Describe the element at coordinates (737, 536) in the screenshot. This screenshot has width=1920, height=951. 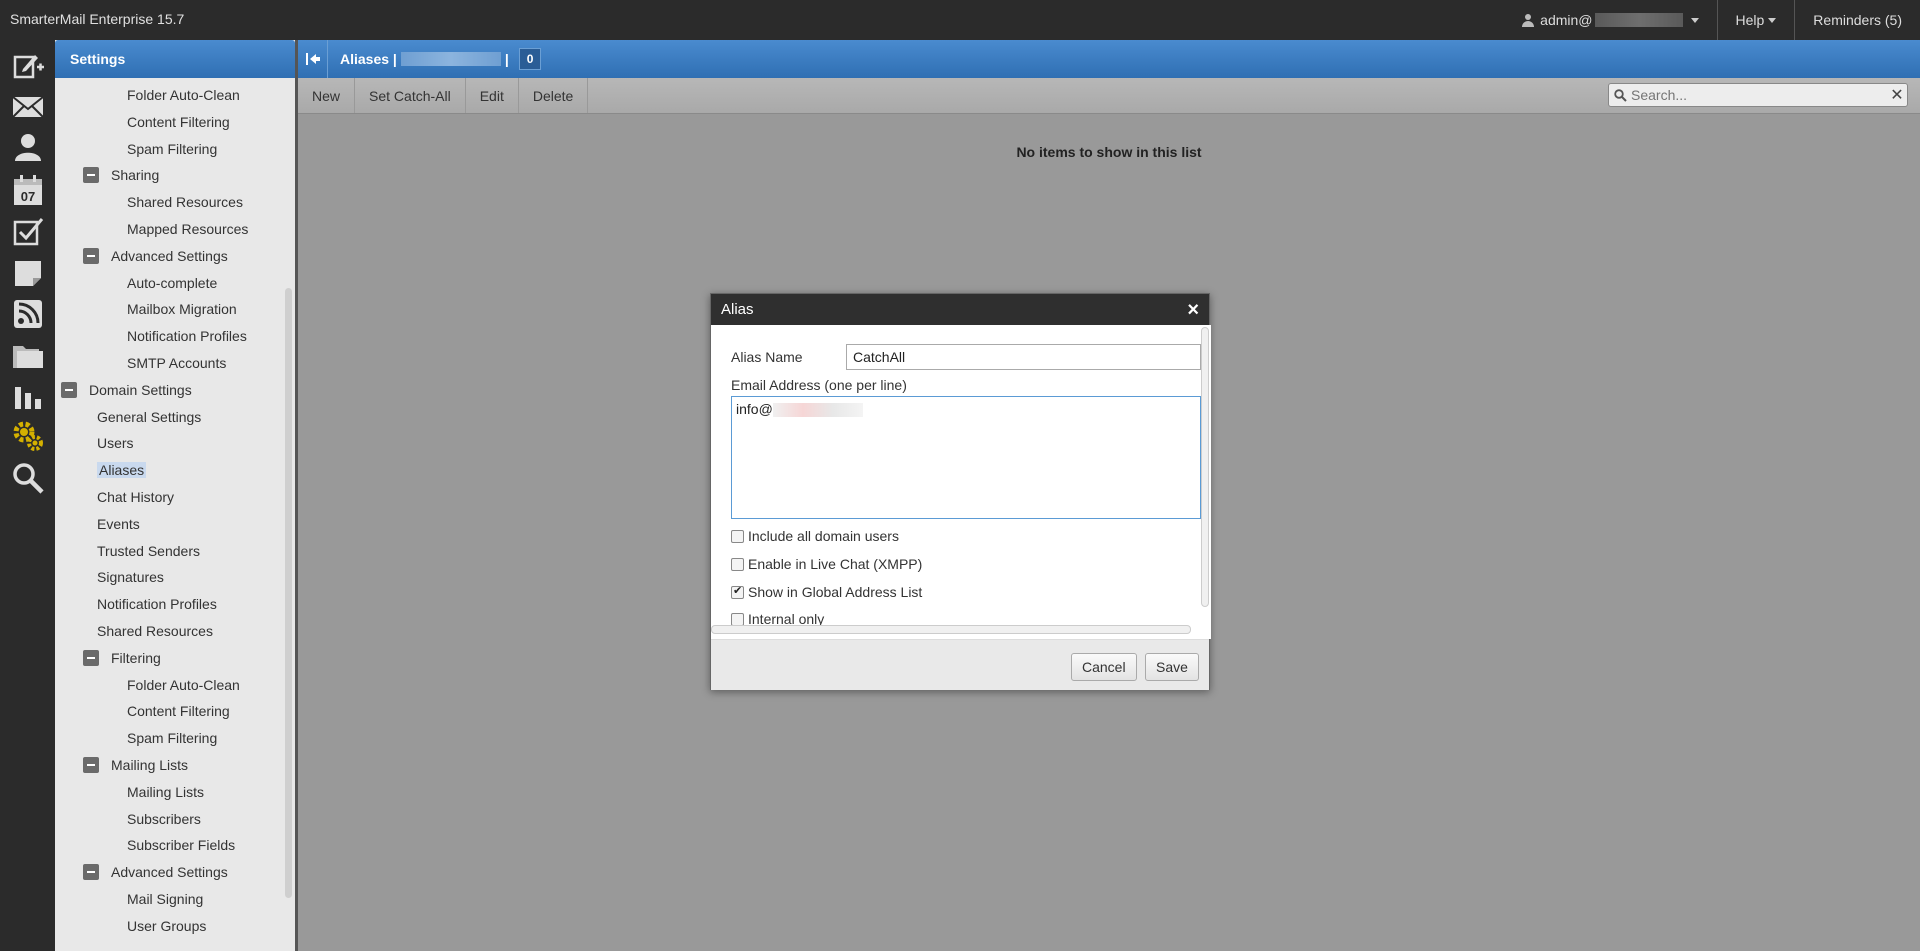
I see `include-all-domain-users-checkbox` at that location.